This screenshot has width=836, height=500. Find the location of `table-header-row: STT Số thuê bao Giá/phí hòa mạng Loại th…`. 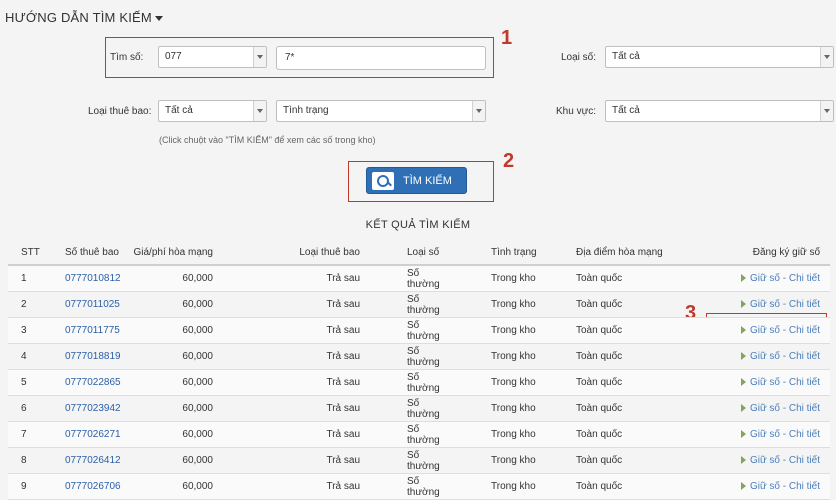

table-header-row: STT Số thuê bao Giá/phí hòa mạng Loại th… is located at coordinates (419, 253).